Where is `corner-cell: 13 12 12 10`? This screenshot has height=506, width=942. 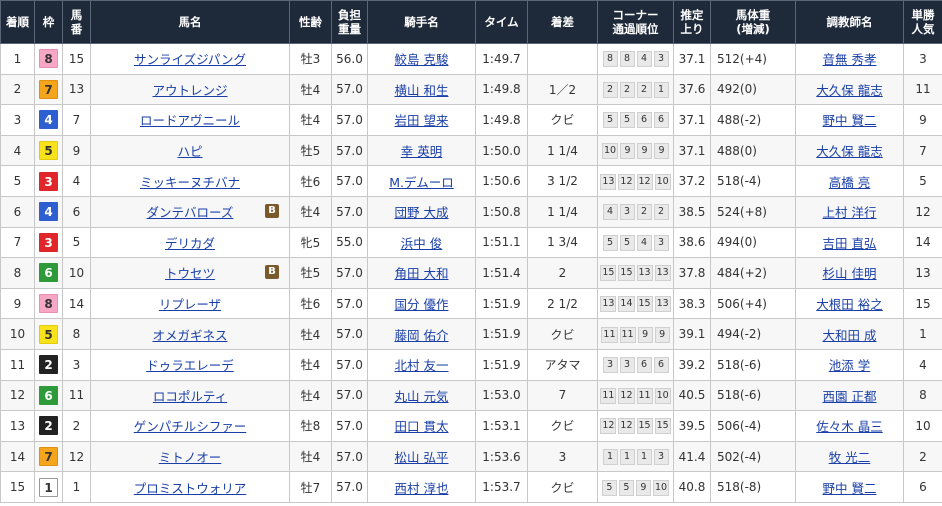 corner-cell: 13 12 12 10 is located at coordinates (635, 181).